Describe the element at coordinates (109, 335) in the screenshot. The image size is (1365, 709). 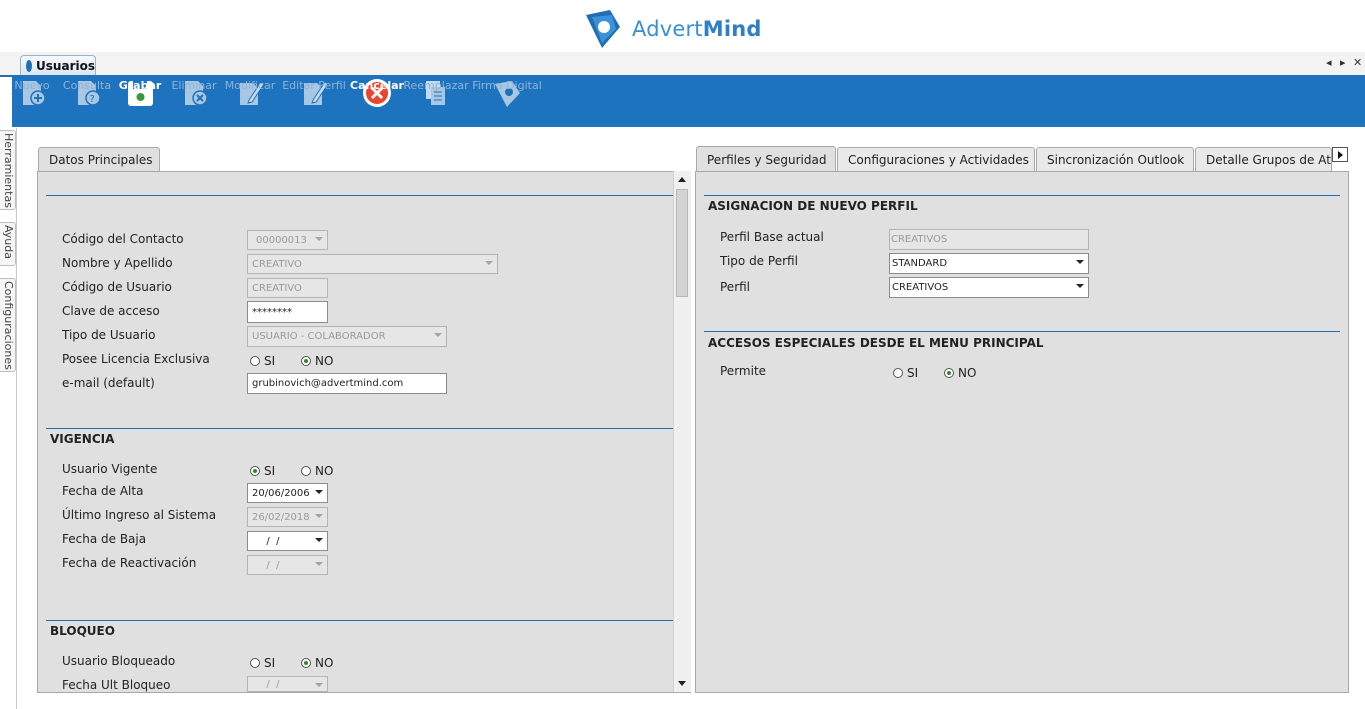
I see `label-tipo-usuario: Tipo de Usuario` at that location.